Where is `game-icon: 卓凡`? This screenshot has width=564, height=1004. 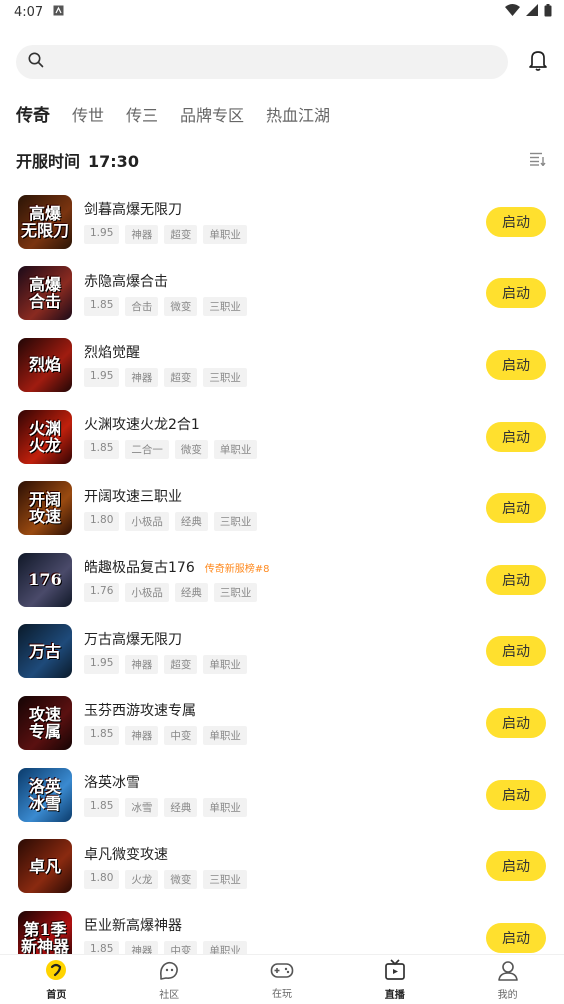 game-icon: 卓凡 is located at coordinates (45, 866).